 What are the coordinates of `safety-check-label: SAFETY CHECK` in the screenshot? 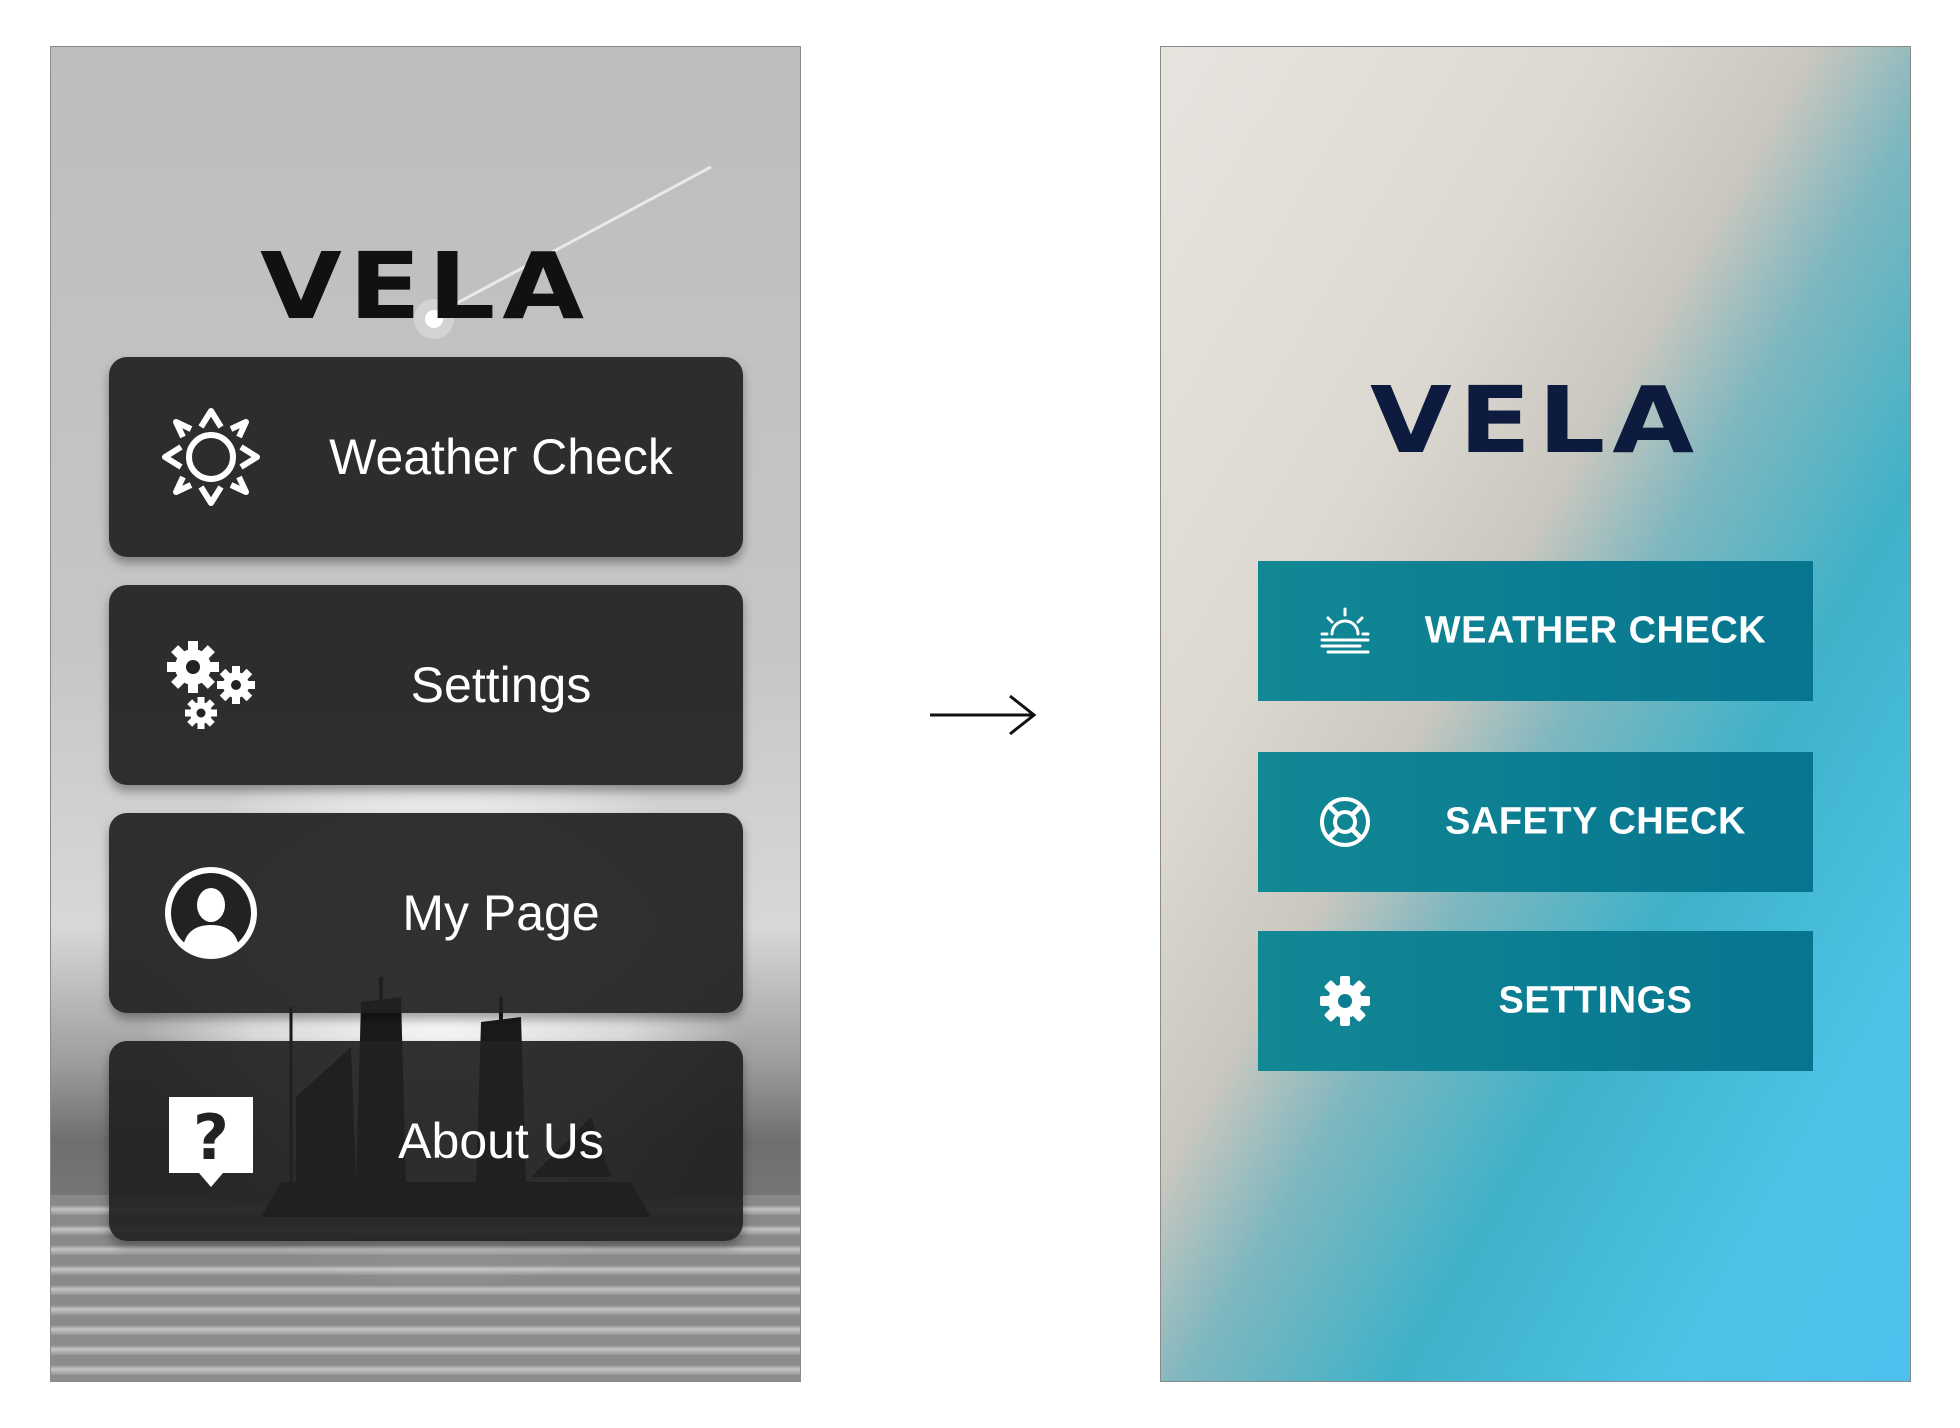 It's located at (1595, 821).